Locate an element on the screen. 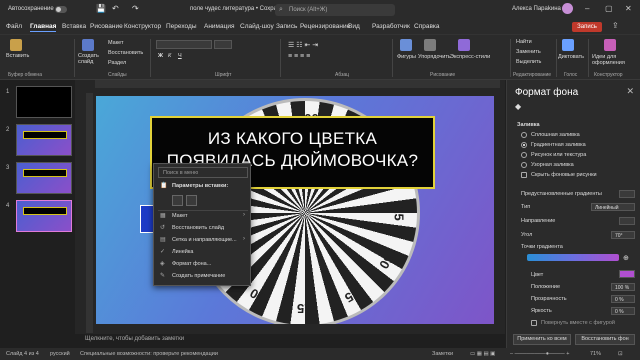 This screenshot has height=360, width=640. menu-tab-8: Запись is located at coordinates (286, 26).